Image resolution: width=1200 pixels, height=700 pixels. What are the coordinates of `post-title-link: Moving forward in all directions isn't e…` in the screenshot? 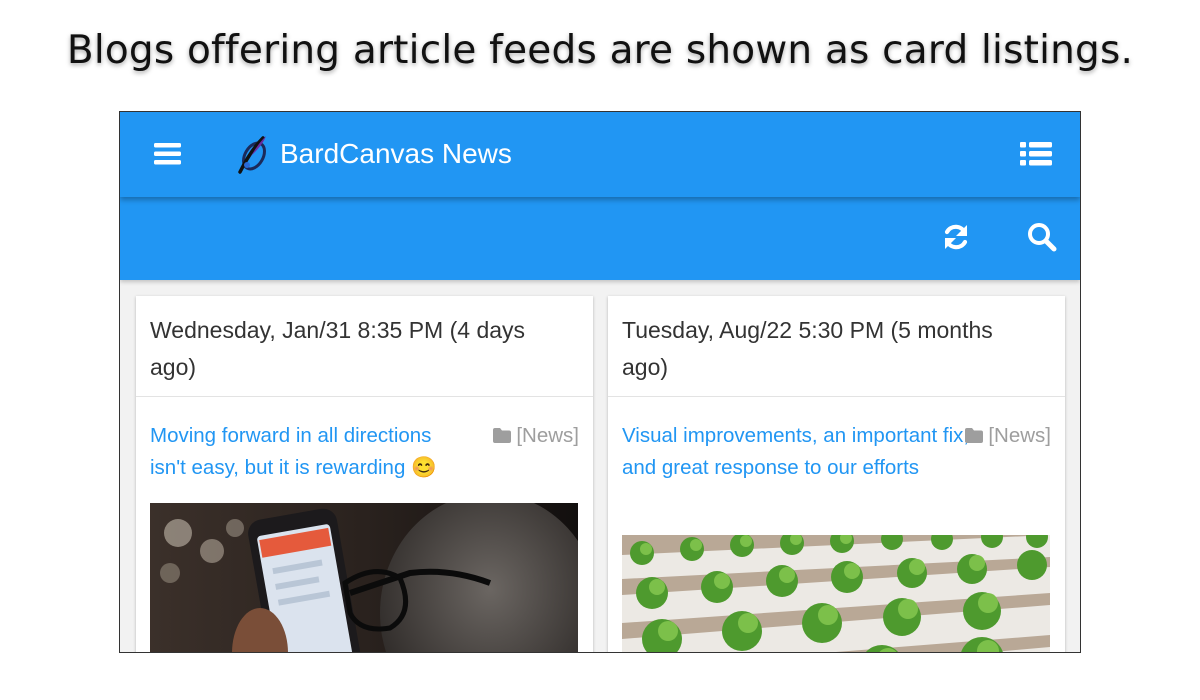 It's located at (305, 451).